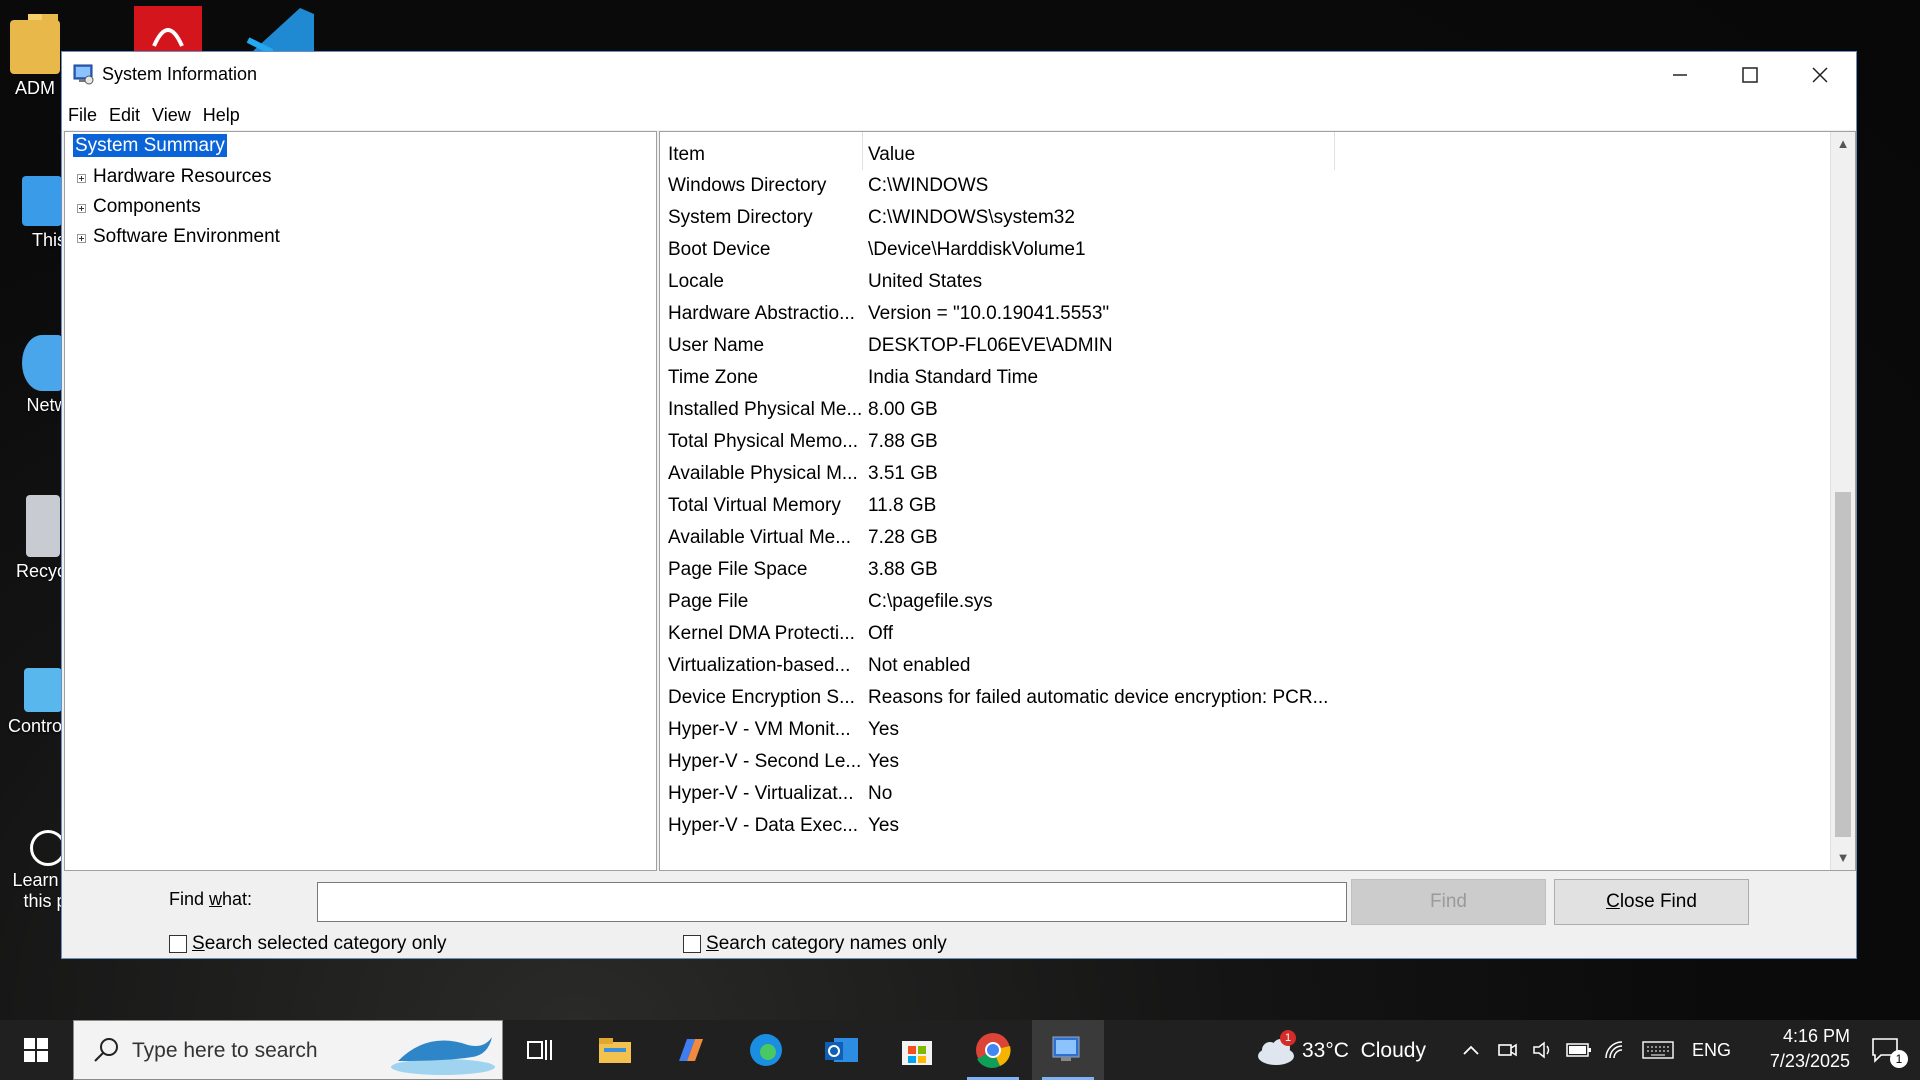 The width and height of the screenshot is (1920, 1080). I want to click on close-button, so click(1820, 75).